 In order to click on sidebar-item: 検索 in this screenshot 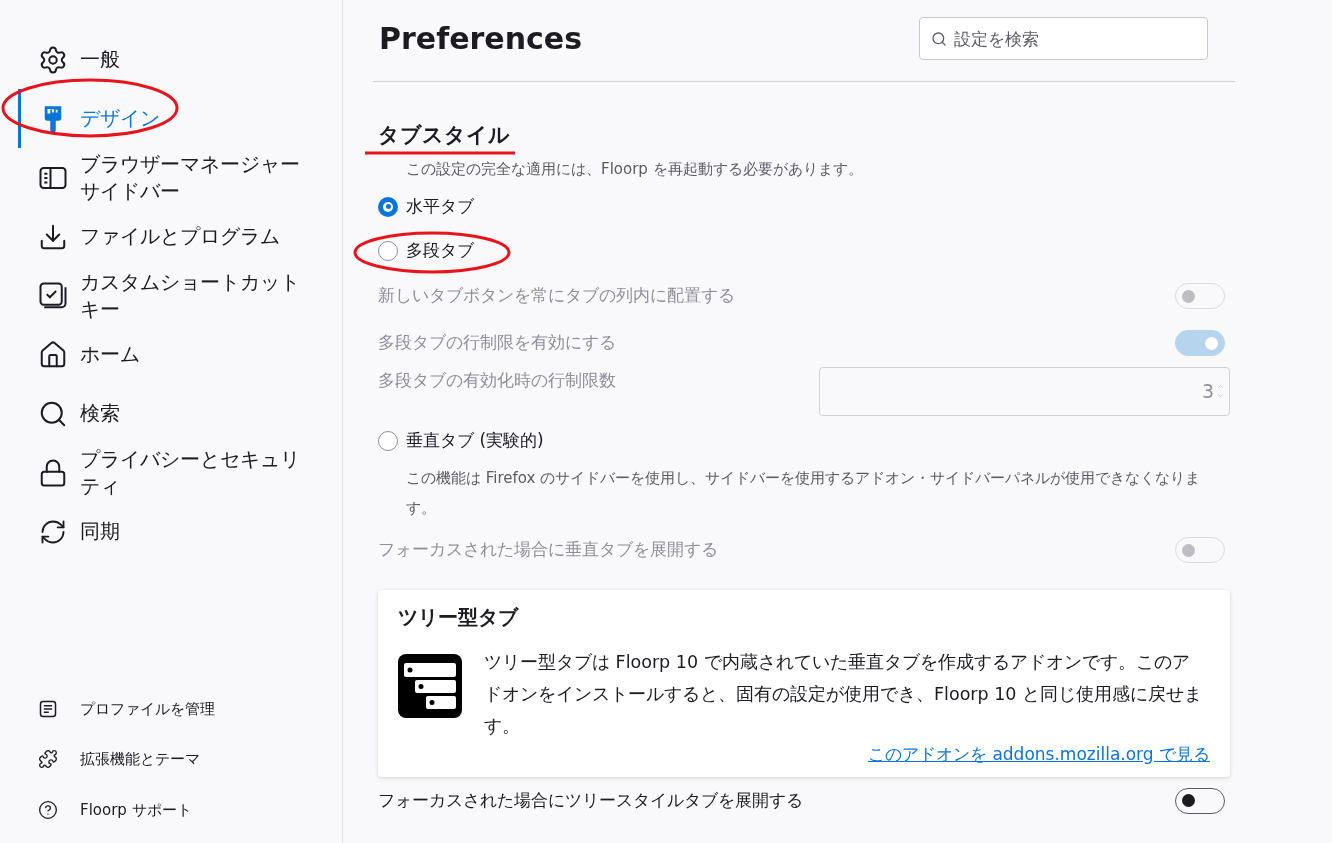, I will do `click(180, 413)`.